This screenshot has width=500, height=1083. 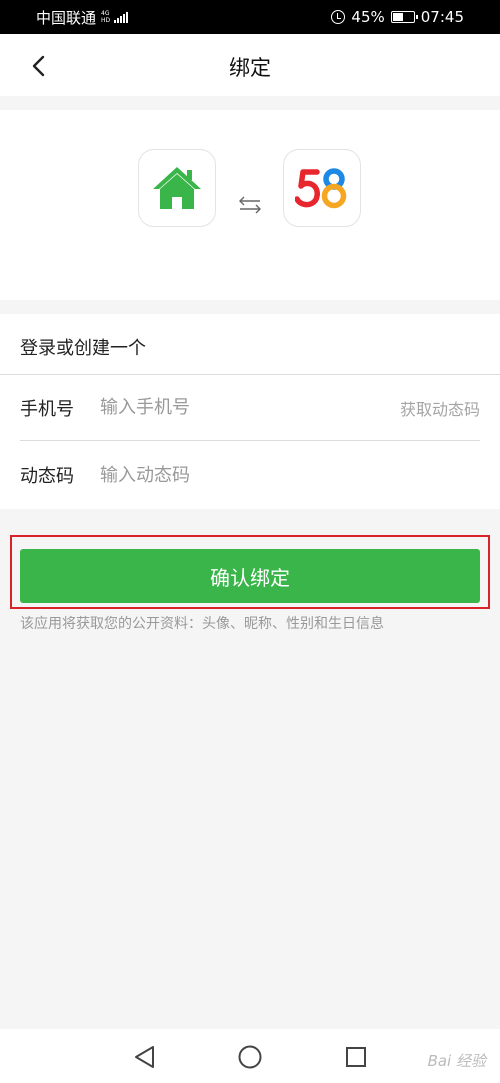 I want to click on nav-bar: 绑定, so click(x=250, y=65).